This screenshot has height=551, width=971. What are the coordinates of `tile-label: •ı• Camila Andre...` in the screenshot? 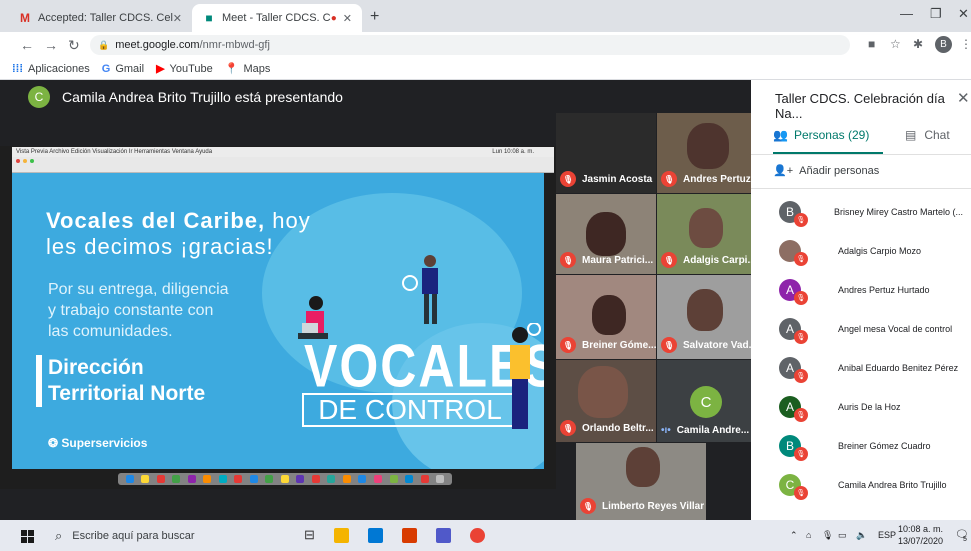 It's located at (705, 430).